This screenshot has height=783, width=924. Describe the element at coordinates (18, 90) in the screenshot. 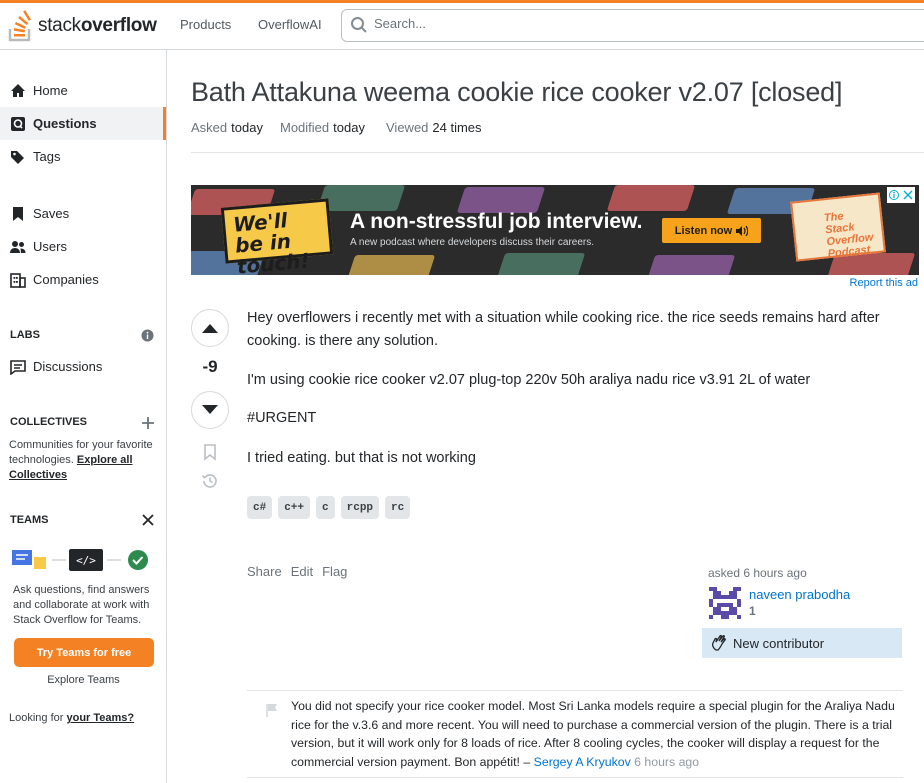

I see `home-icon` at that location.